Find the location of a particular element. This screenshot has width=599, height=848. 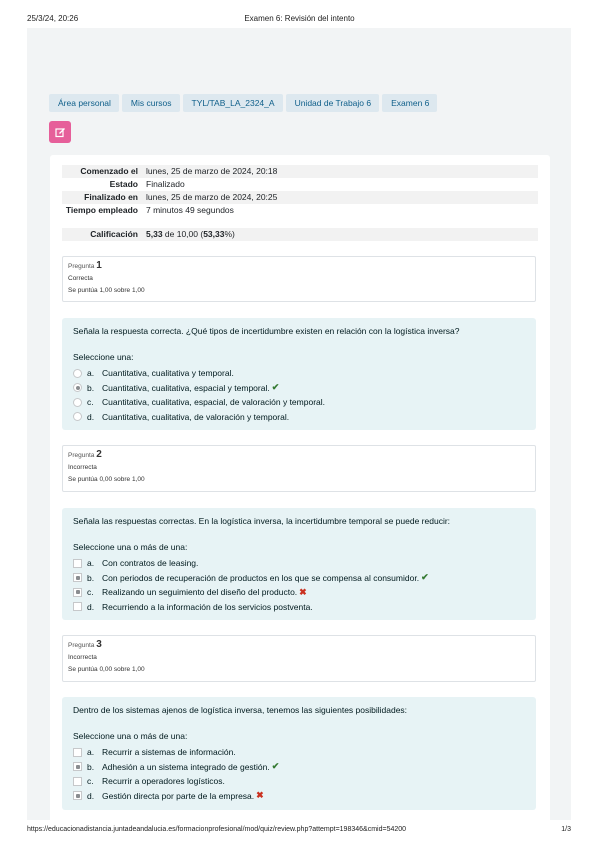

summary-label: Estado is located at coordinates (123, 184).